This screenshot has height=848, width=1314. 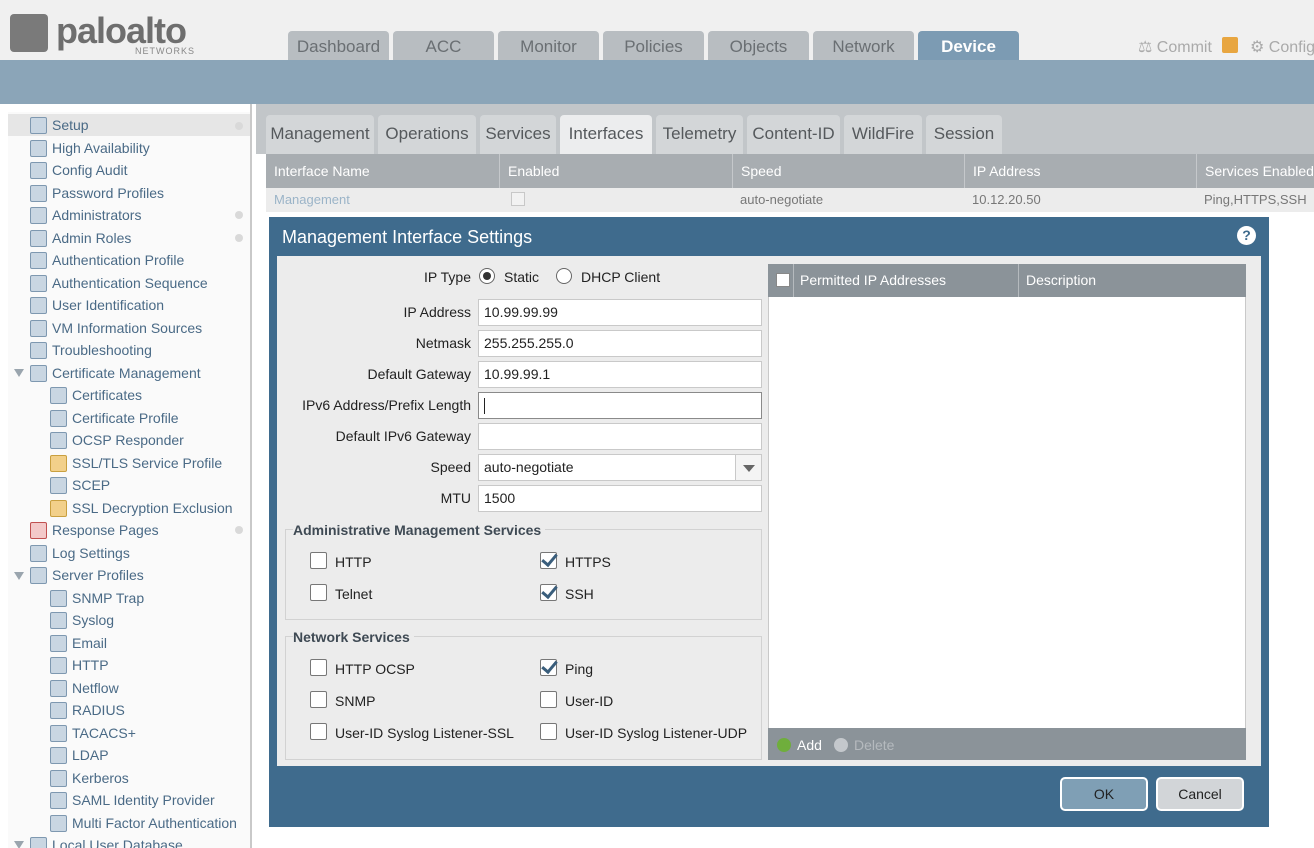 I want to click on http-ocsp-label: HTTP OCSP, so click(x=375, y=669).